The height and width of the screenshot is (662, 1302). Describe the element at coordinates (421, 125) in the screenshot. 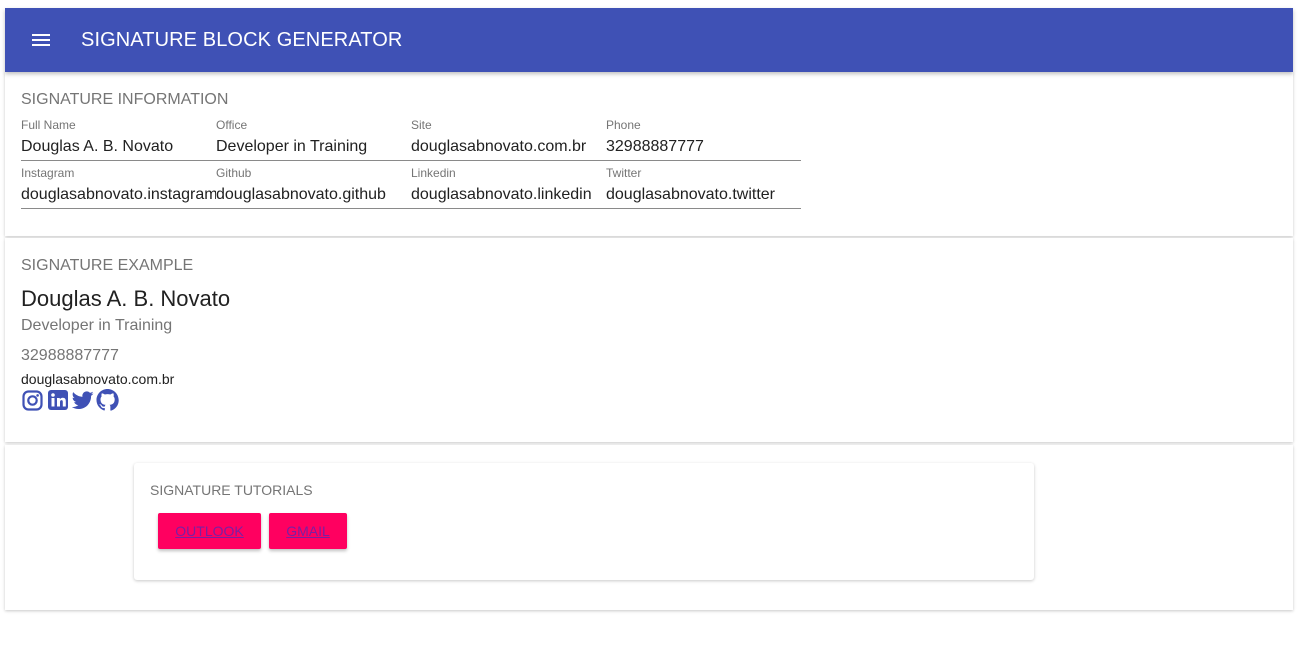

I see `field-label: Site` at that location.